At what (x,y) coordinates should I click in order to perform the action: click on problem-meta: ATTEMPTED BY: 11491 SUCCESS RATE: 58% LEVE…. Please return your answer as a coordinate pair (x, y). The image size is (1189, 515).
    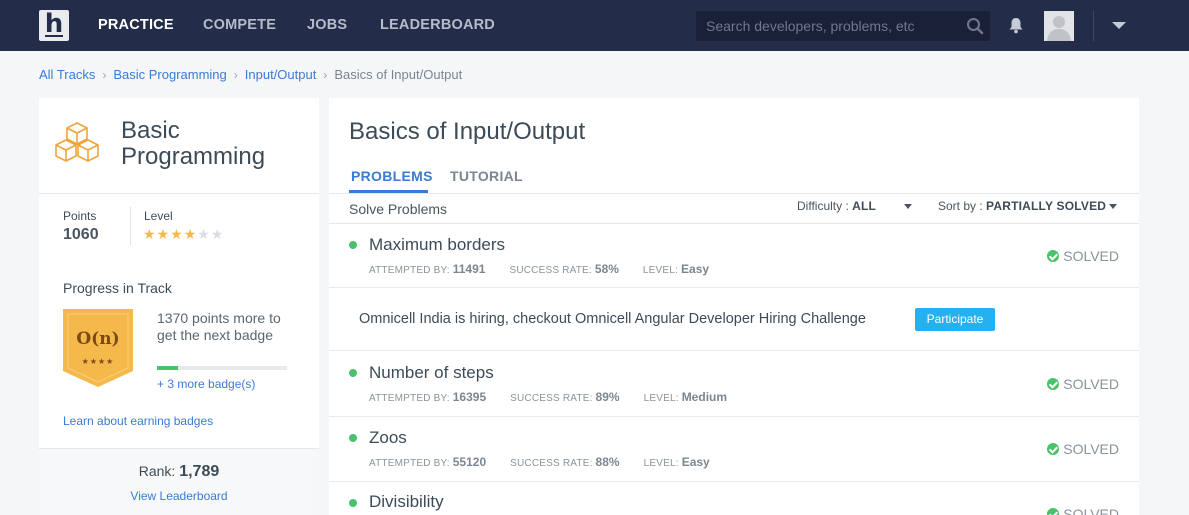
    Looking at the image, I should click on (539, 269).